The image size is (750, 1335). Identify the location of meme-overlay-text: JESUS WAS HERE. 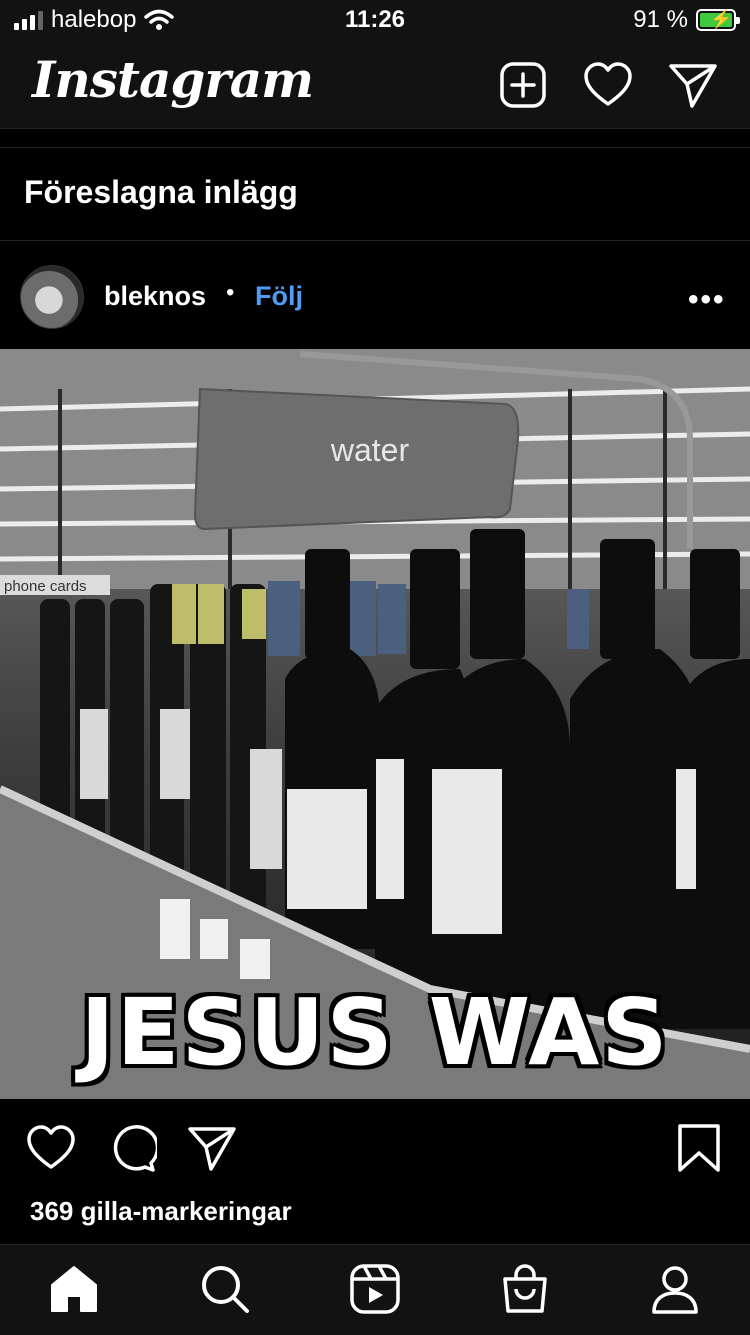
(375, 1039).